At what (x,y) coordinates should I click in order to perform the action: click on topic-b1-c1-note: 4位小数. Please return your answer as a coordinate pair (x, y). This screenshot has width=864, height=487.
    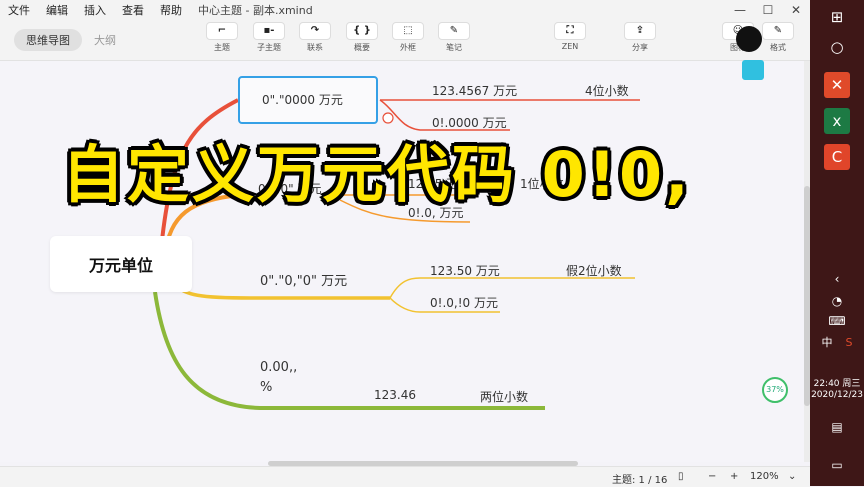
    Looking at the image, I should click on (607, 90).